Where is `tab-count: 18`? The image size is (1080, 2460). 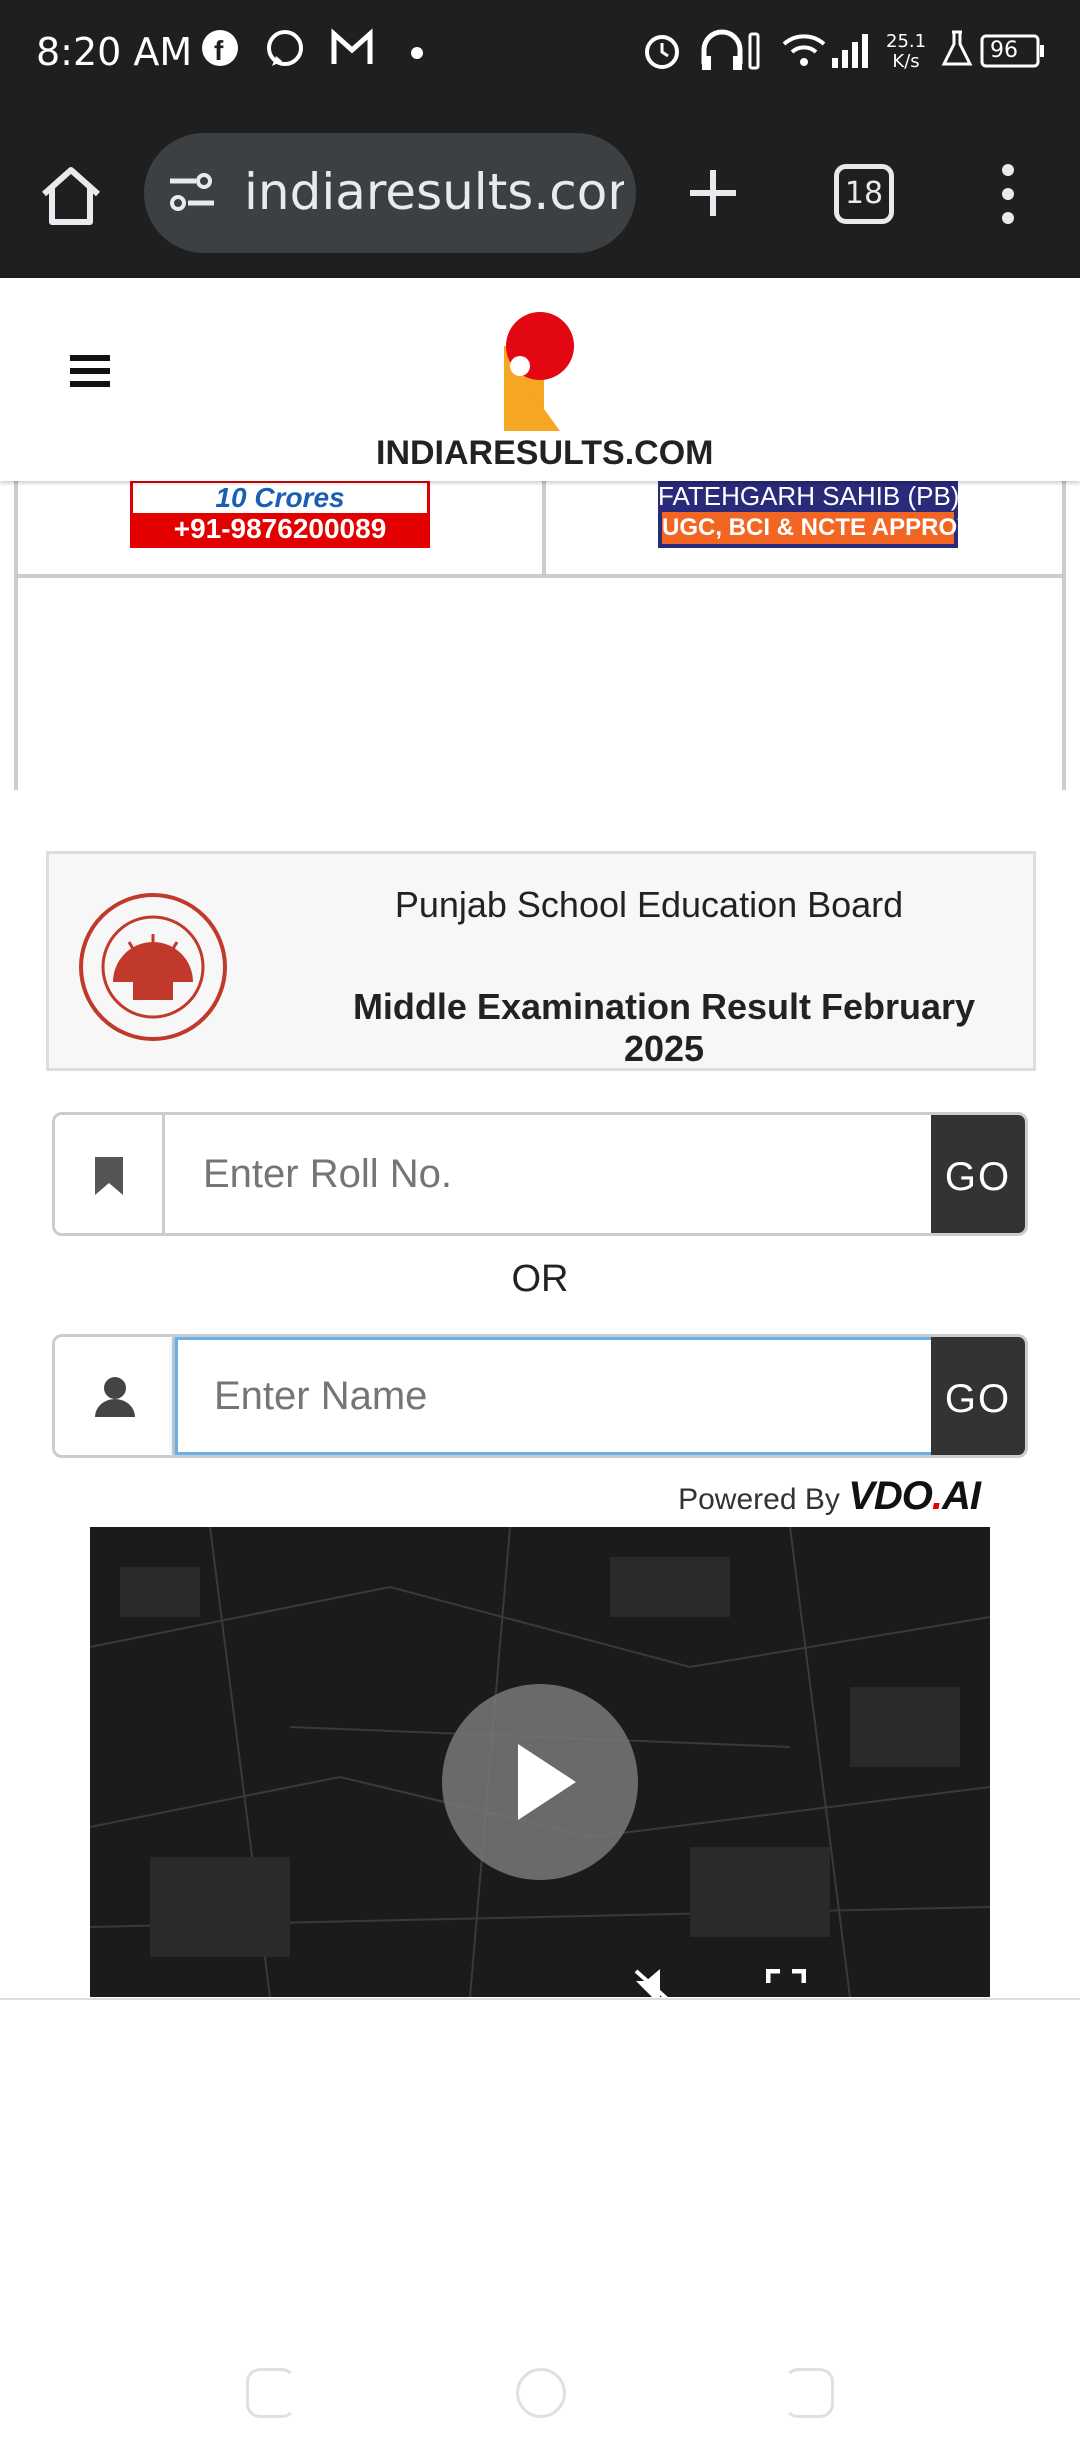
tab-count: 18 is located at coordinates (864, 193).